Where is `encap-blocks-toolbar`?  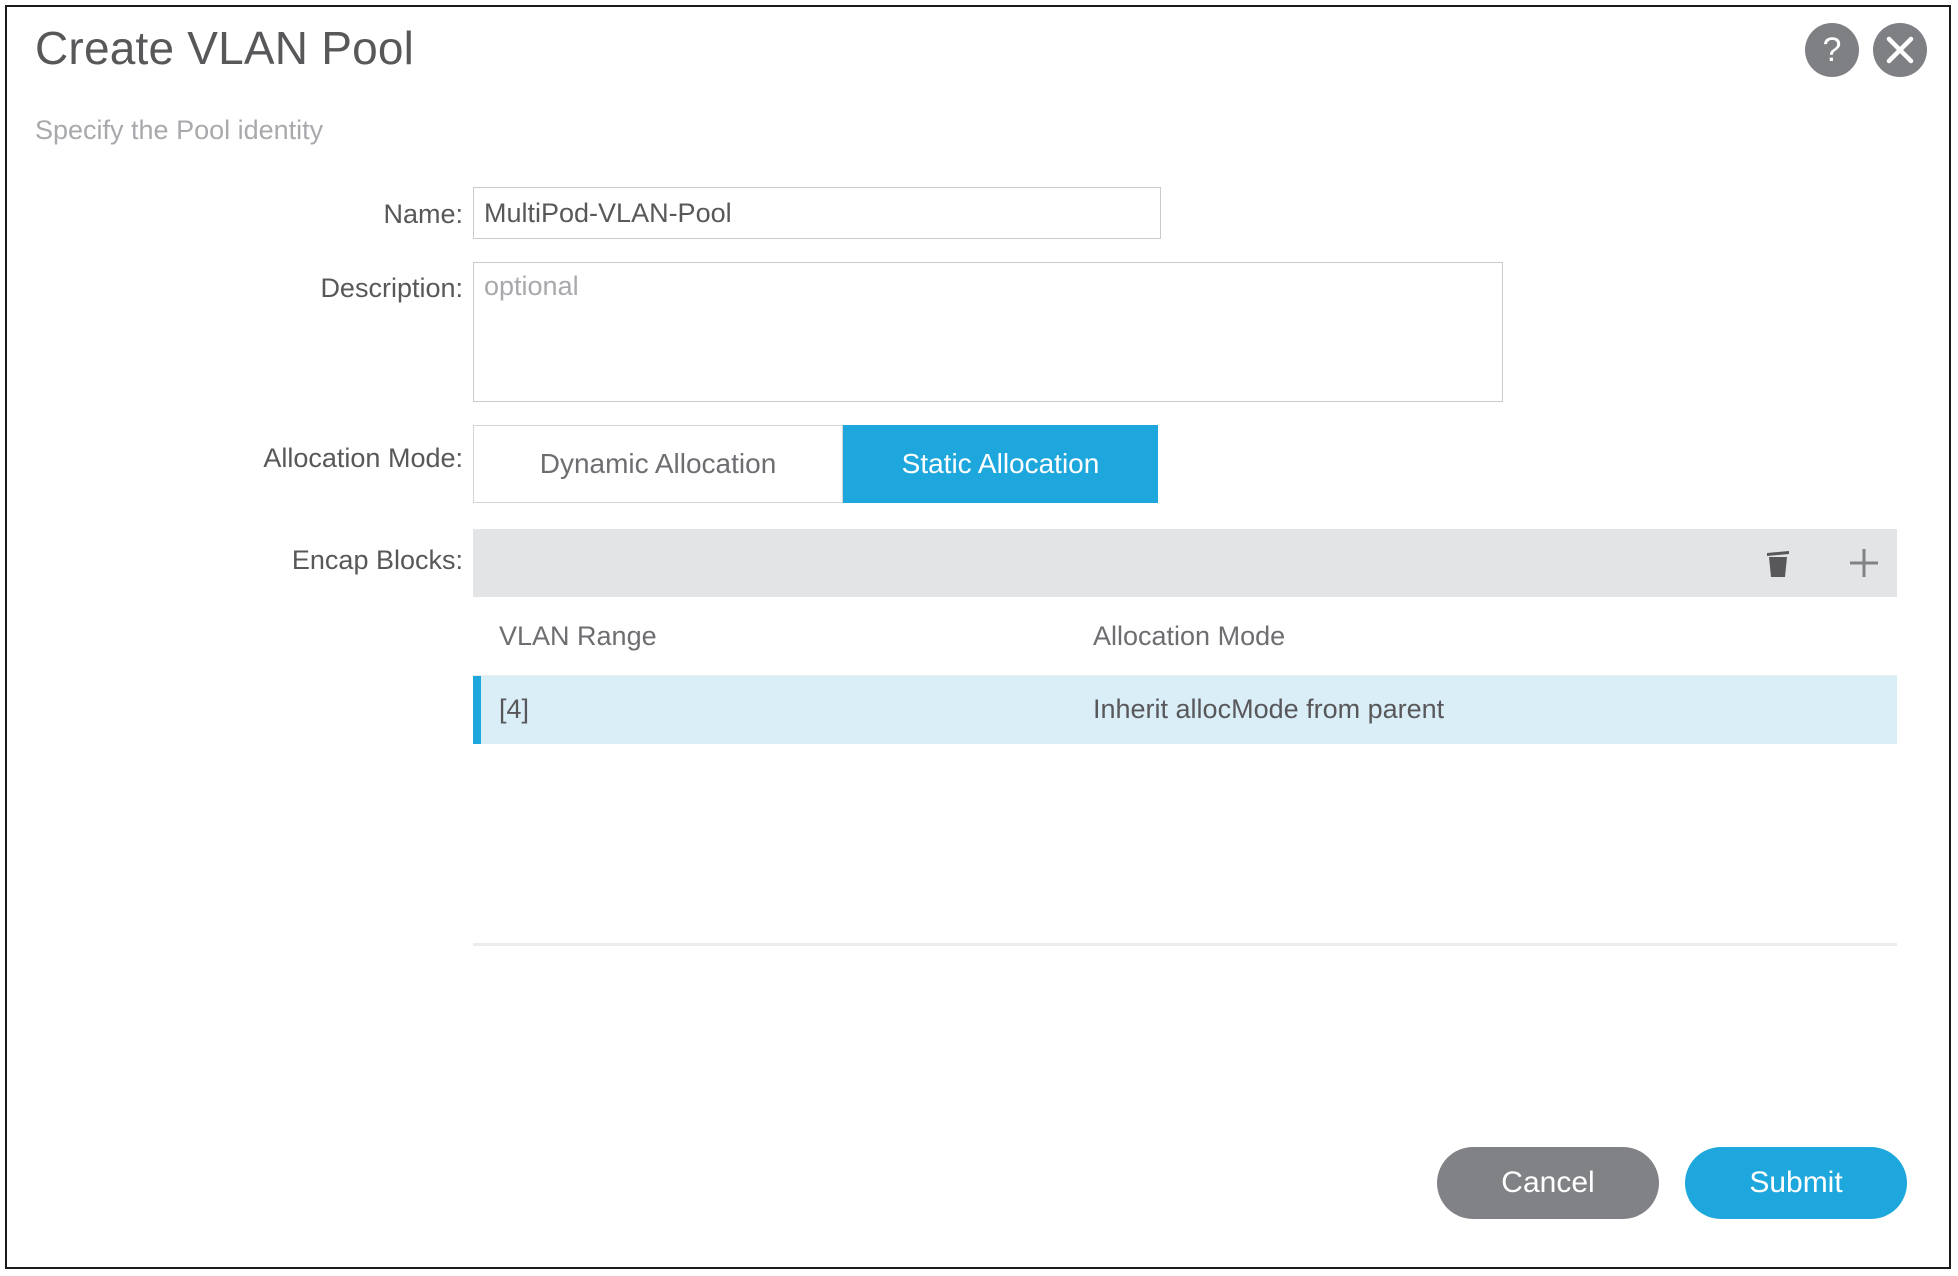
encap-blocks-toolbar is located at coordinates (1185, 563).